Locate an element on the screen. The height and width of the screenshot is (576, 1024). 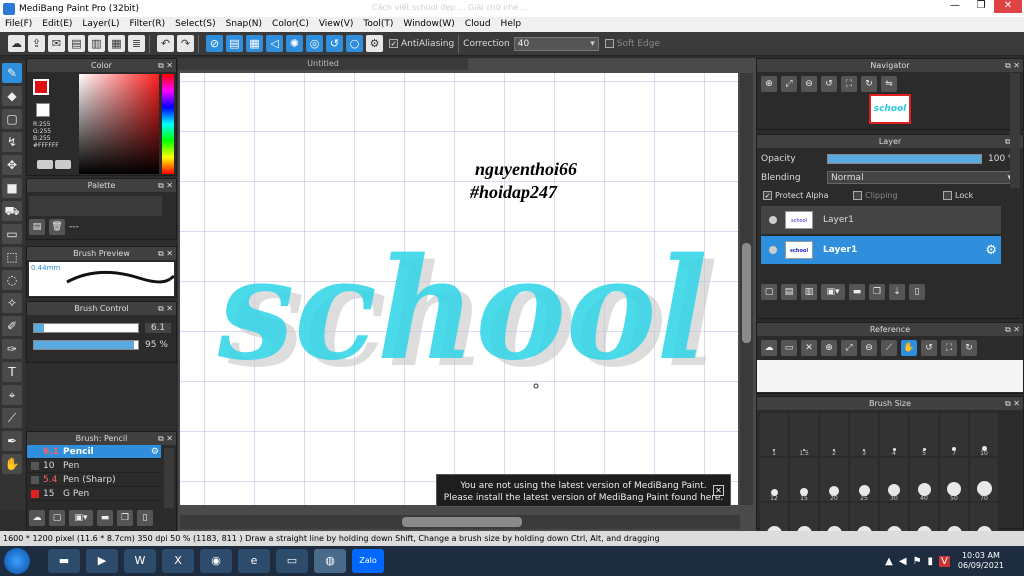
media-player-icon: ▶ is located at coordinates (102, 561).